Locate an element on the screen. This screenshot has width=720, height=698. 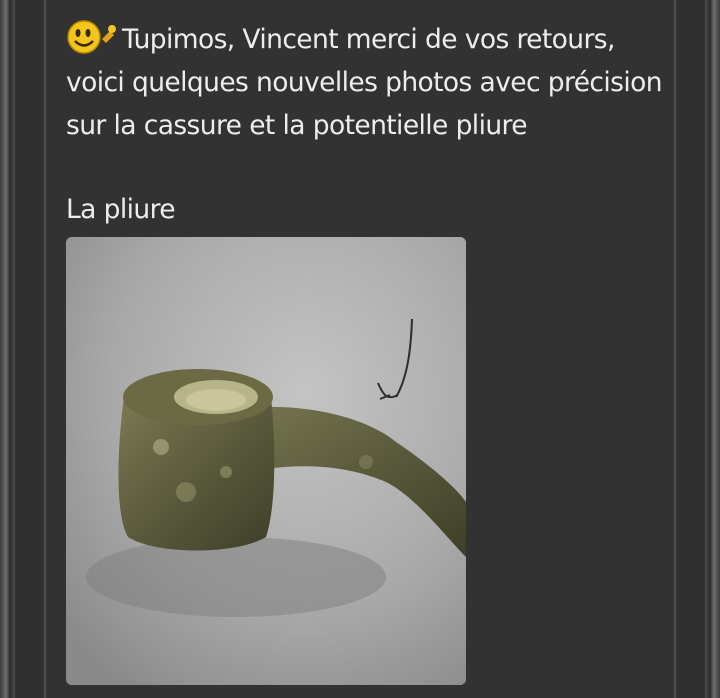
post-line-3: sur la cassure et la potentielle pliure is located at coordinates (297, 125).